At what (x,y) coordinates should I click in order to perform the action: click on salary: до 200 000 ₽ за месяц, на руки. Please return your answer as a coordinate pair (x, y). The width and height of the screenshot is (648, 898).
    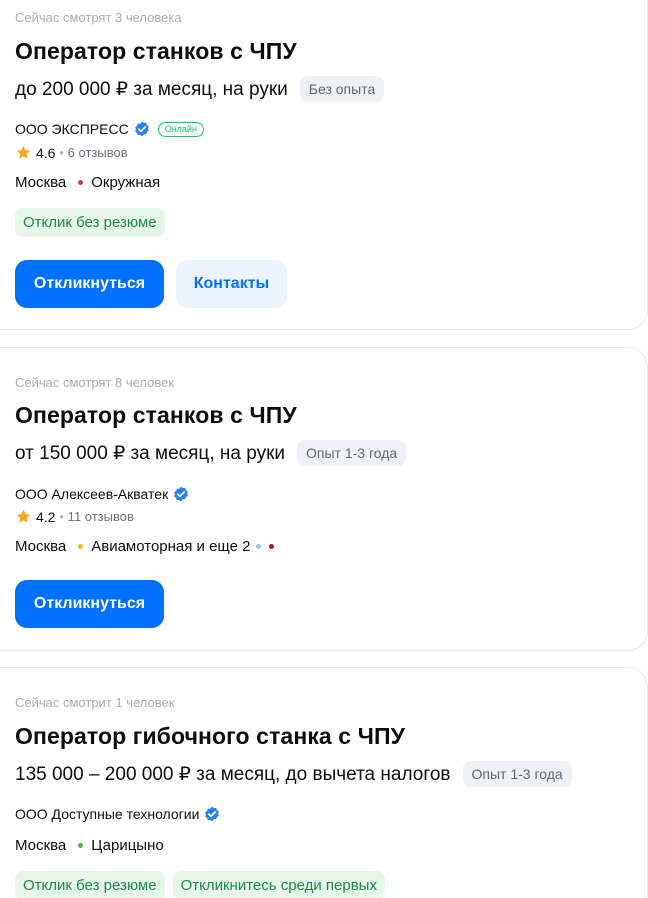
    Looking at the image, I should click on (151, 89).